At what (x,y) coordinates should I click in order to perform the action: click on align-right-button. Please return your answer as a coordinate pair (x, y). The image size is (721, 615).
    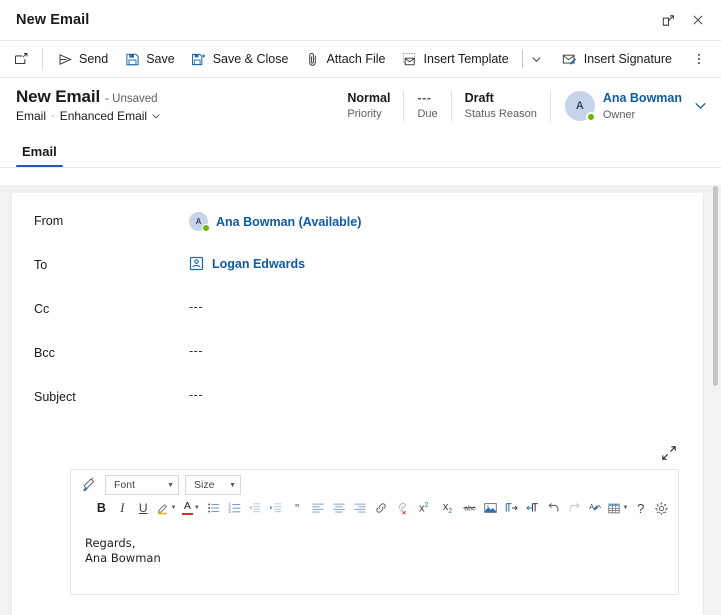
    Looking at the image, I should click on (359, 508).